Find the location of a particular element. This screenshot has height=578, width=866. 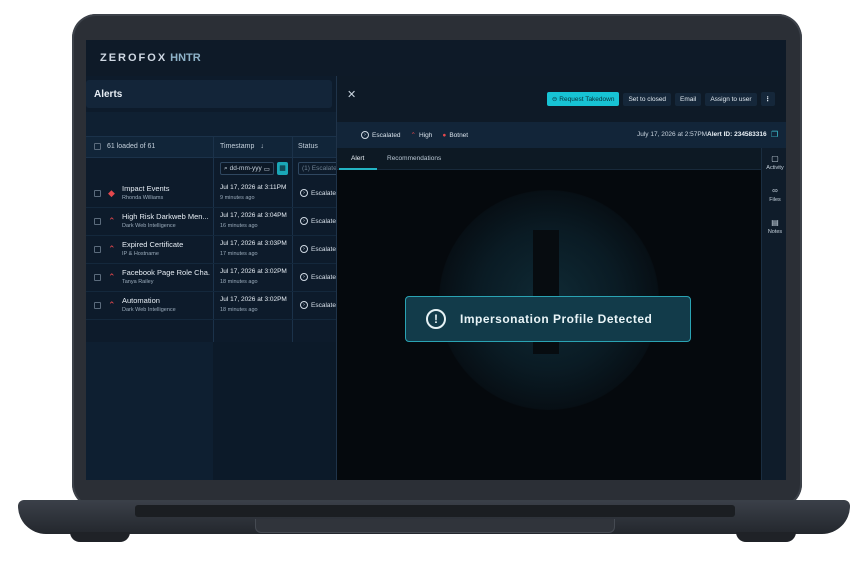

sidebar-item-files: ∞ Files is located at coordinates (774, 194).